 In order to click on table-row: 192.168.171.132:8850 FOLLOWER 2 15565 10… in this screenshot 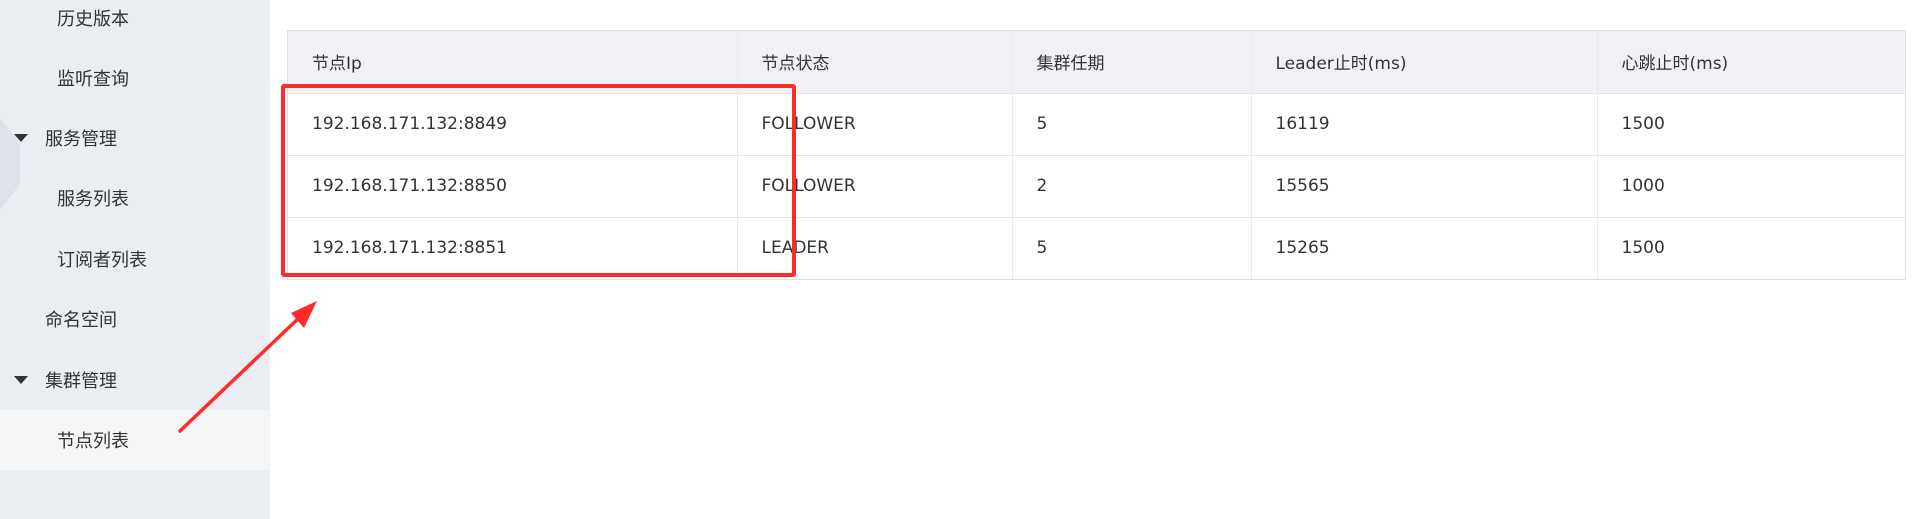, I will do `click(1096, 186)`.